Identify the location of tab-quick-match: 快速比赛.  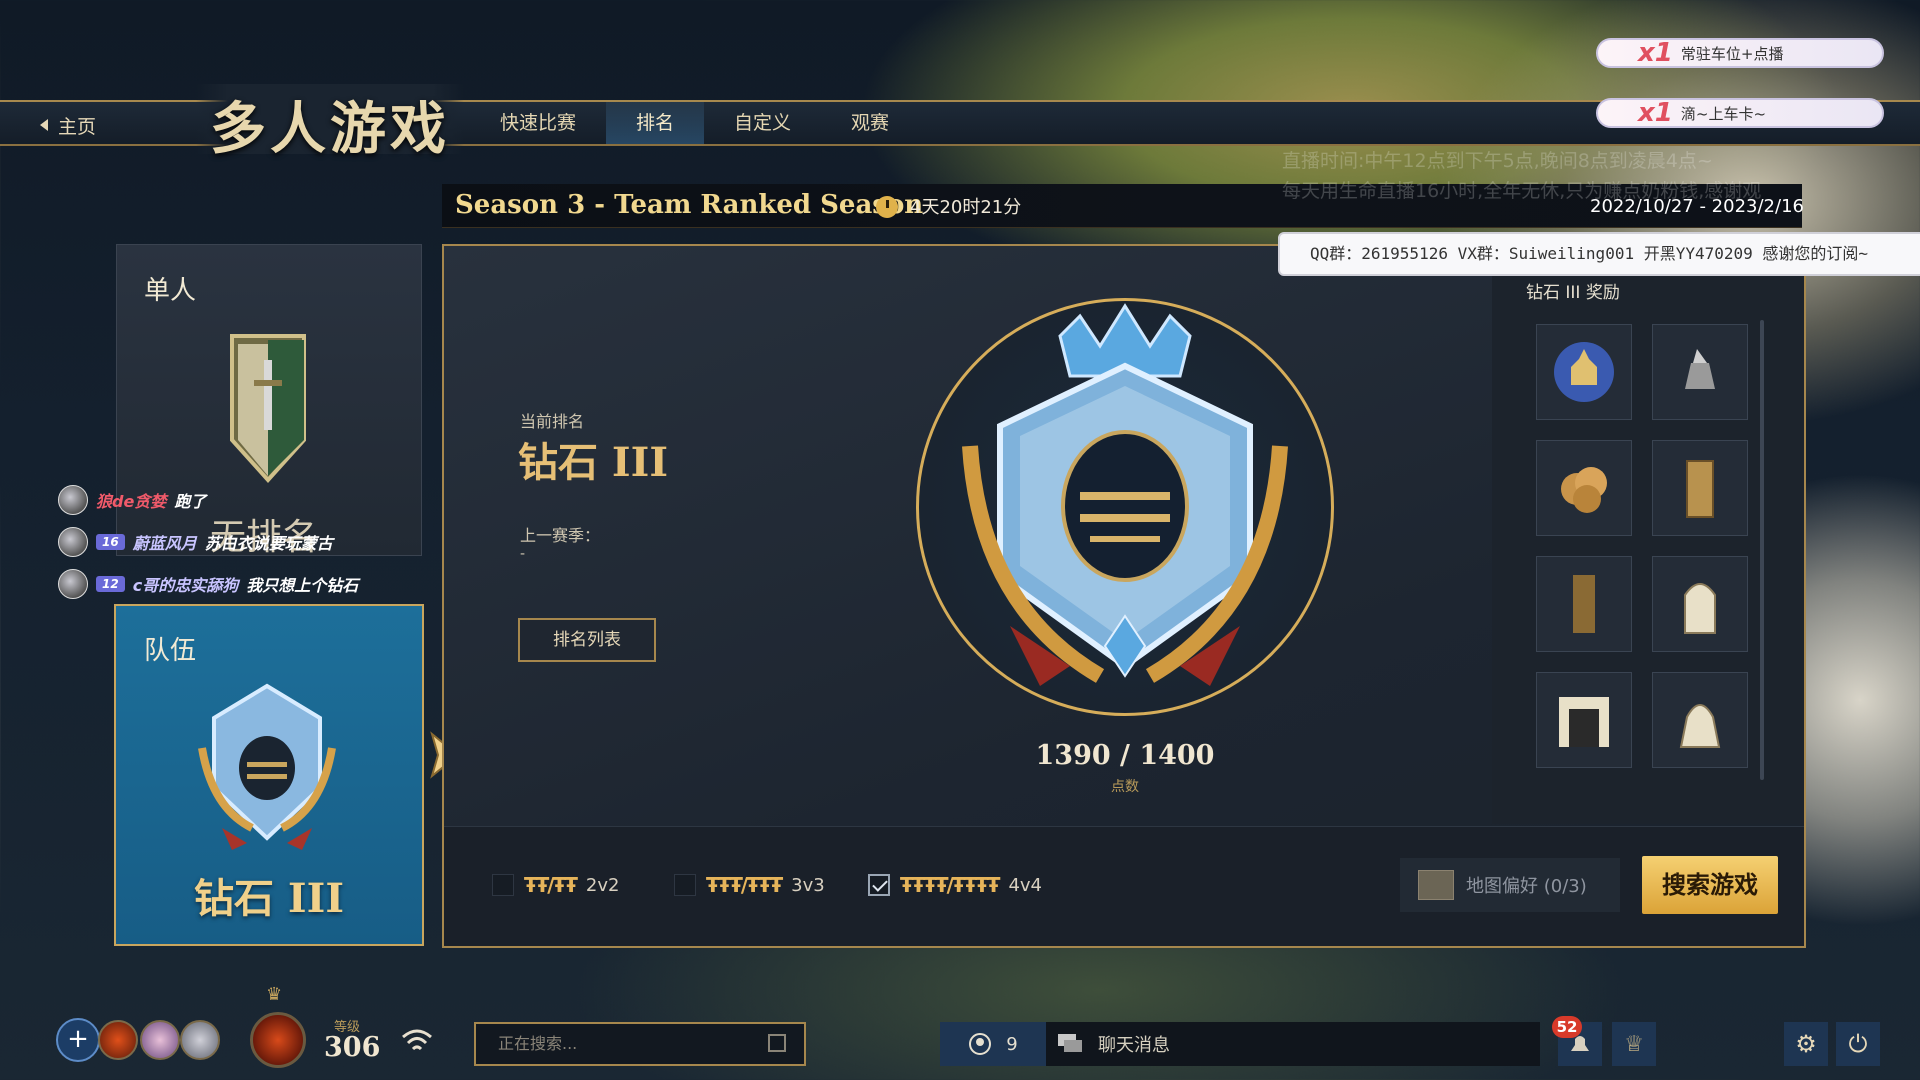
(538, 123).